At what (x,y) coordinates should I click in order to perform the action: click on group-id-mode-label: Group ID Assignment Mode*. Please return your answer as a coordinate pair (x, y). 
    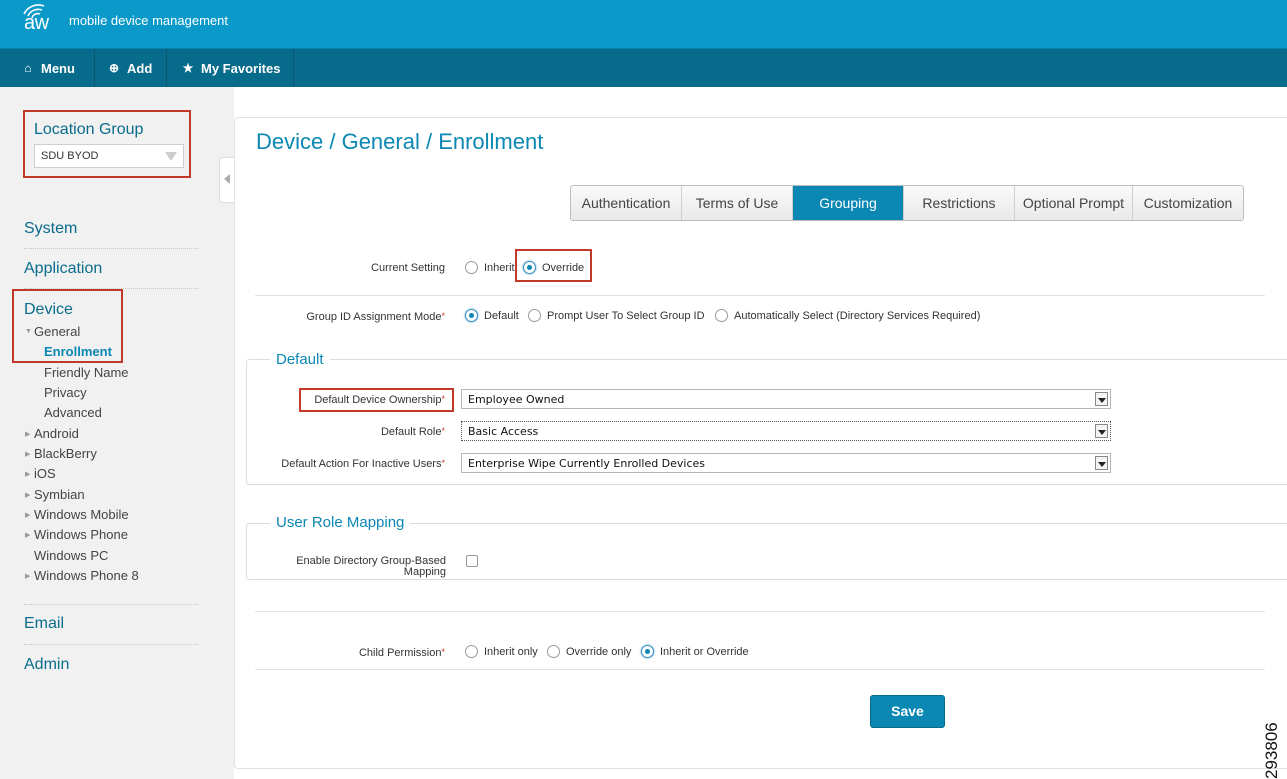
    Looking at the image, I should click on (352, 317).